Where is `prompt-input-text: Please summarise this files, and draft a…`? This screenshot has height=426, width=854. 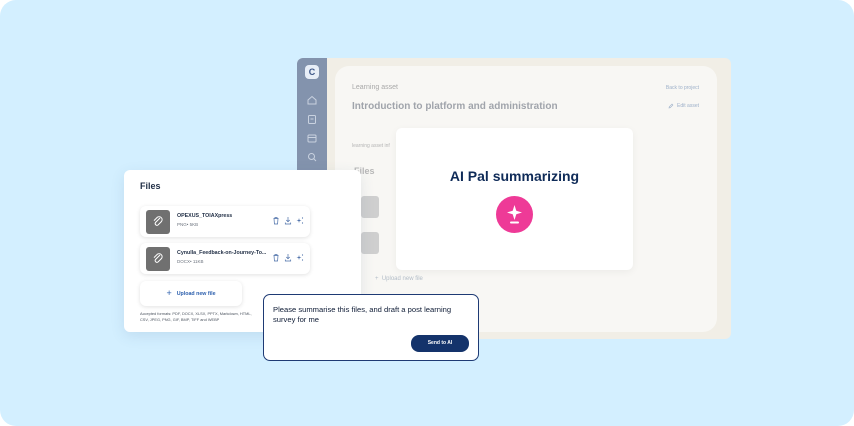
prompt-input-text: Please summarise this files, and draft a… is located at coordinates (373, 315).